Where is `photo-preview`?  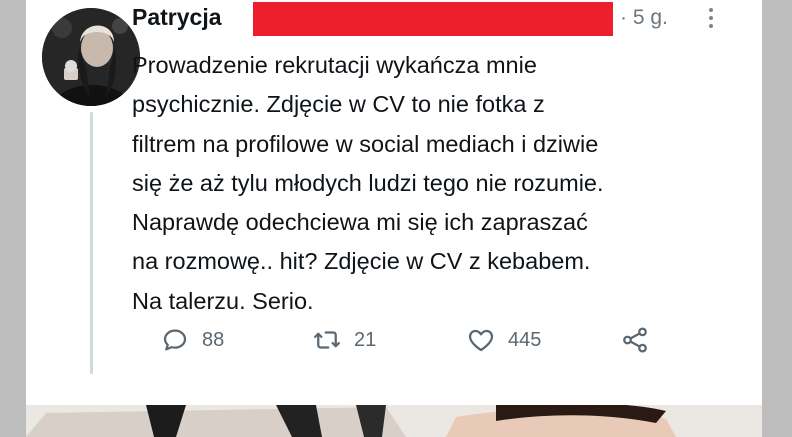
photo-preview is located at coordinates (394, 421).